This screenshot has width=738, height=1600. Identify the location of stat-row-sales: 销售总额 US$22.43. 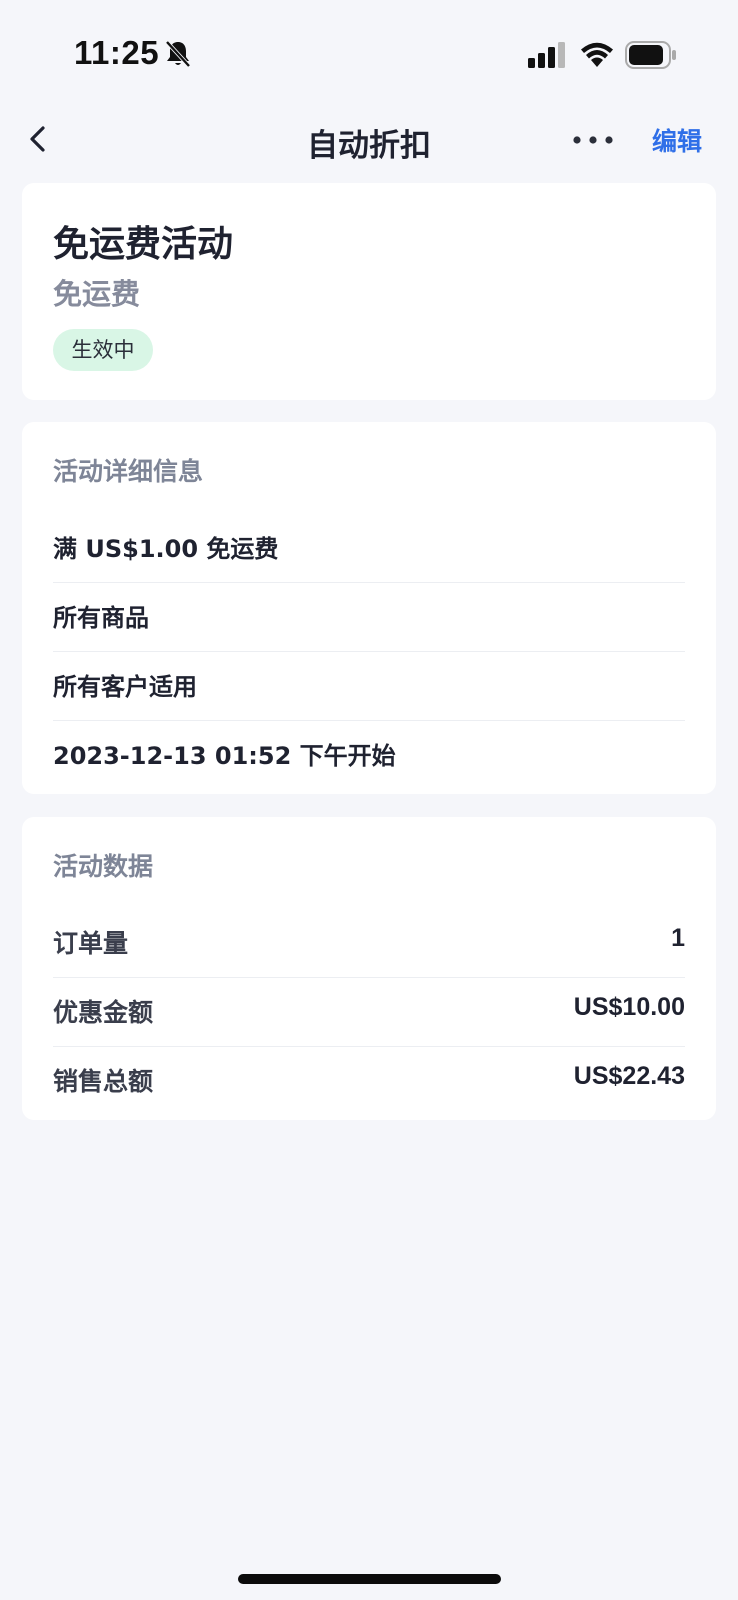
(369, 1080).